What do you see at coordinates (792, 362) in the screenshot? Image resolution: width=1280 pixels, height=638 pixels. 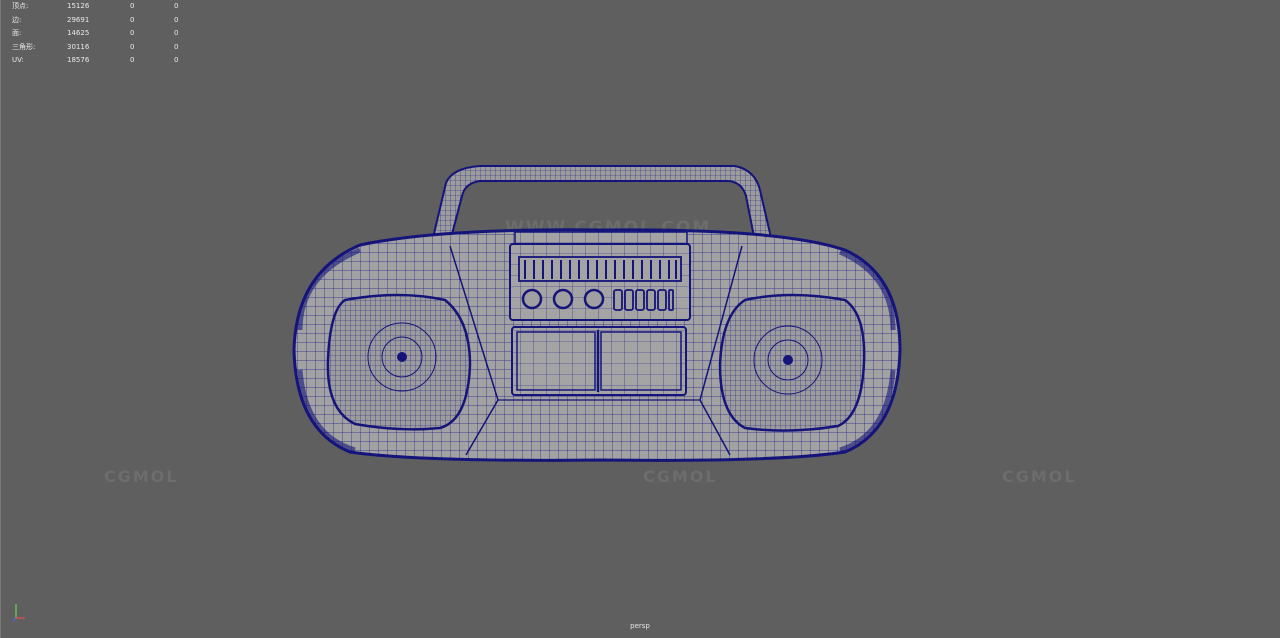 I see `right-speaker` at bounding box center [792, 362].